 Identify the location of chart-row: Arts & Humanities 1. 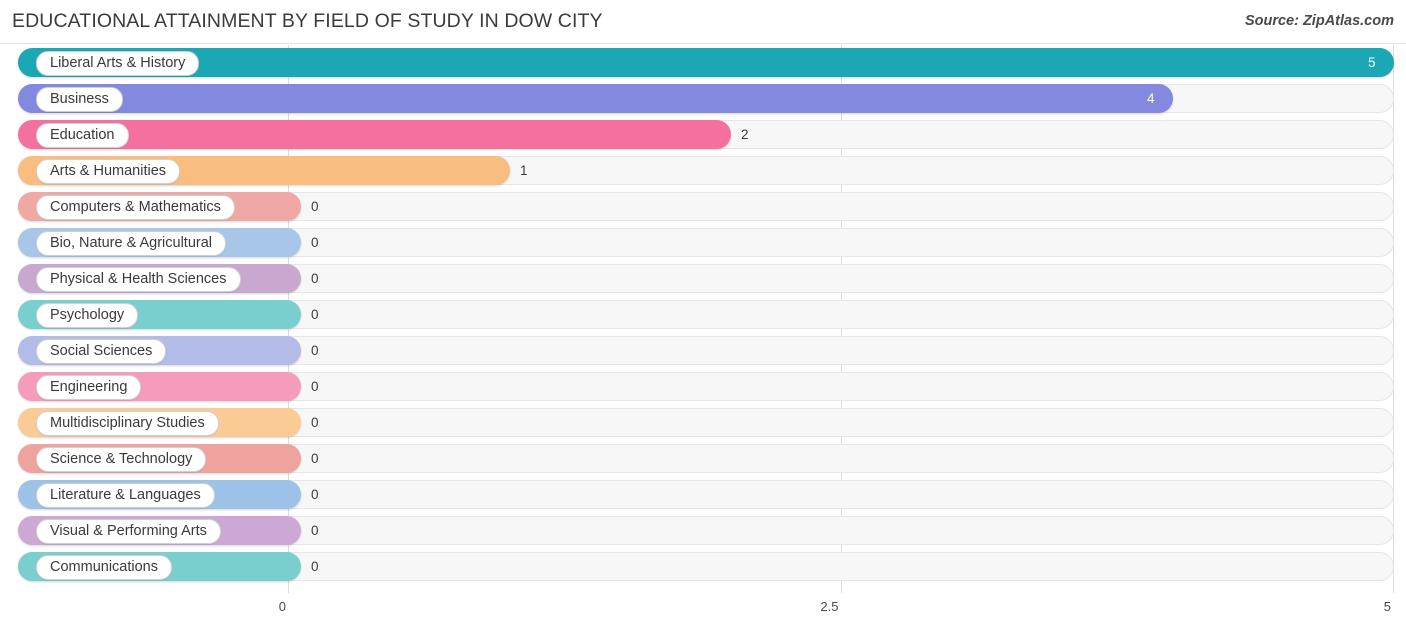
(703, 171).